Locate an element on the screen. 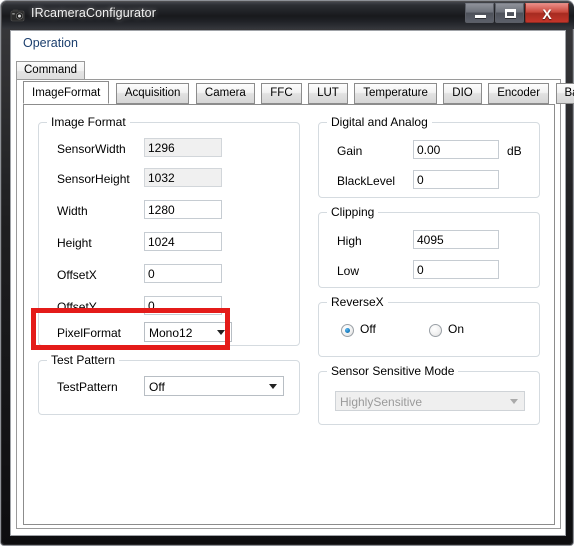 The image size is (574, 546). input-width: 1280 is located at coordinates (183, 209).